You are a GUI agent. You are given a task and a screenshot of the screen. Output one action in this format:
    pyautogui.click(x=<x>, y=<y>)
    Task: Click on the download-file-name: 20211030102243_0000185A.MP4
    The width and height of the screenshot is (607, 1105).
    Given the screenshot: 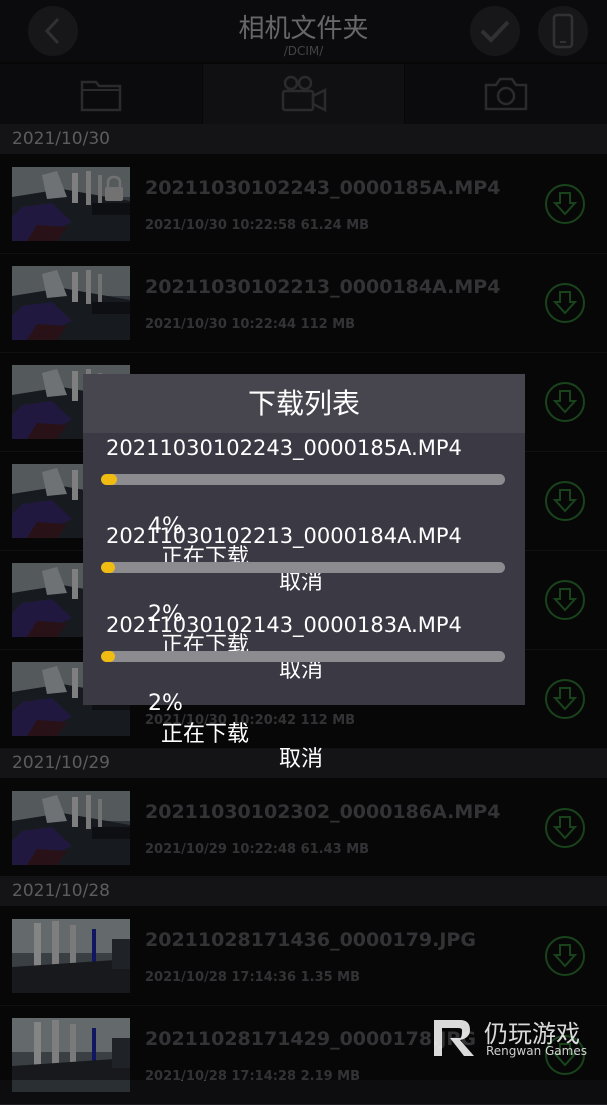 What is the action you would take?
    pyautogui.click(x=284, y=448)
    